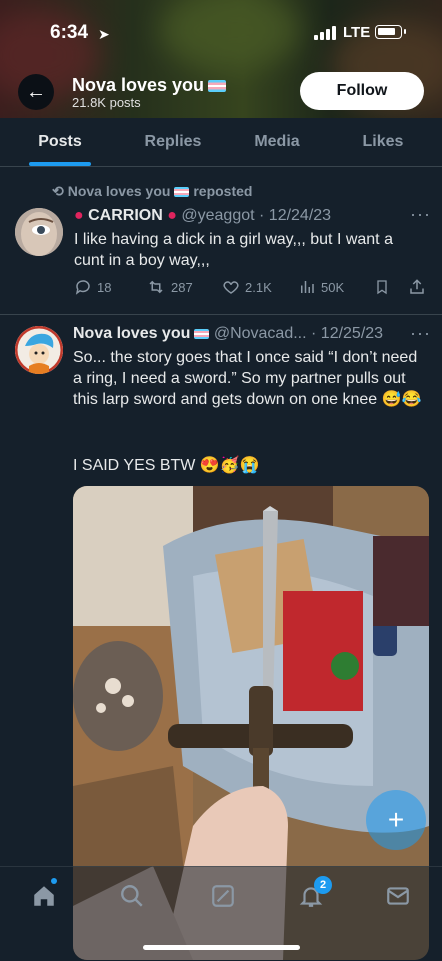 The height and width of the screenshot is (961, 442). Describe the element at coordinates (231, 287) in the screenshot. I see `heart-icon` at that location.